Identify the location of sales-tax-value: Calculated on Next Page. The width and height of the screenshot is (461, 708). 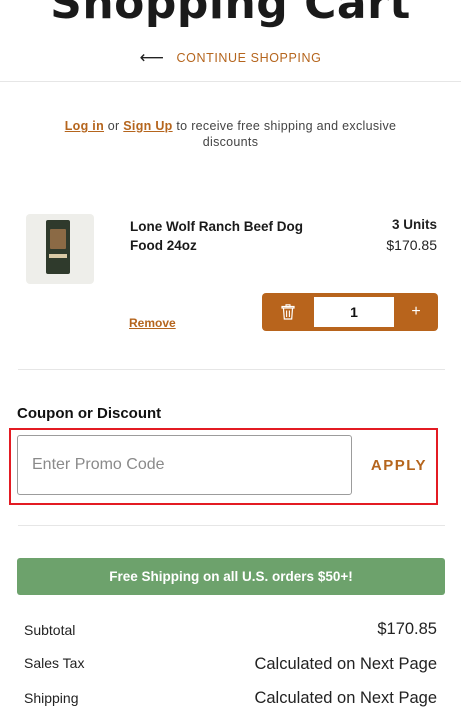
(345, 664).